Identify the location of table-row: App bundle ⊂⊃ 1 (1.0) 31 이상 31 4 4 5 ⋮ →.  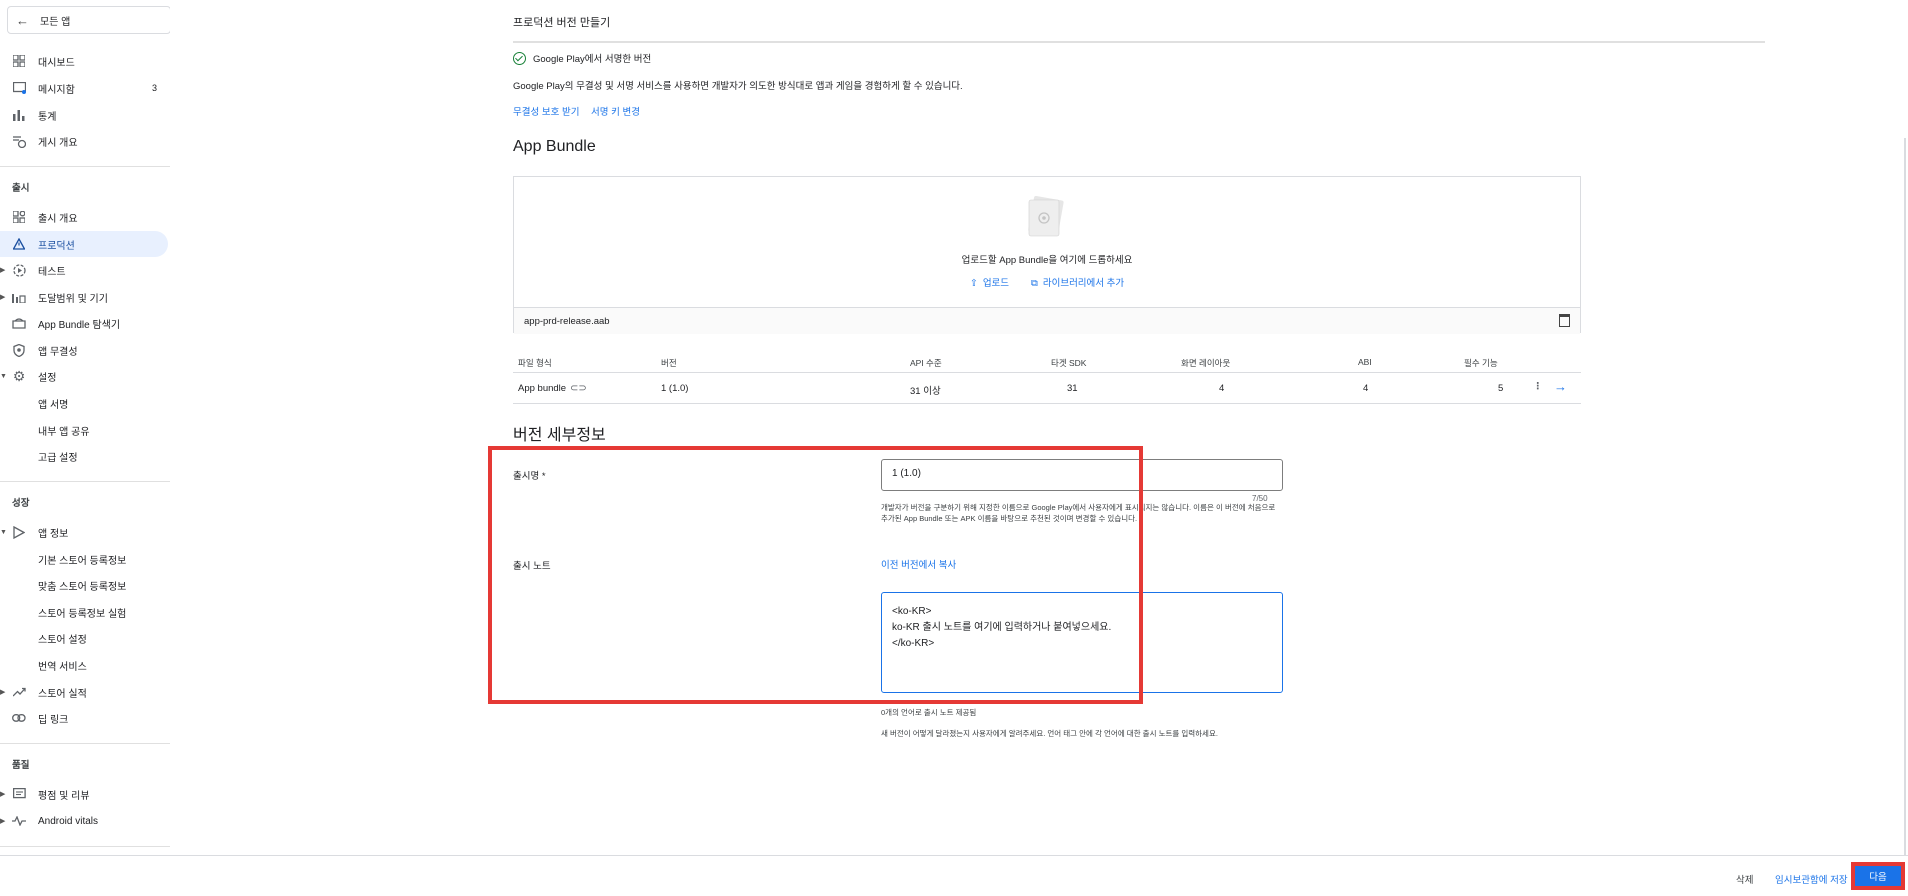
(1047, 388).